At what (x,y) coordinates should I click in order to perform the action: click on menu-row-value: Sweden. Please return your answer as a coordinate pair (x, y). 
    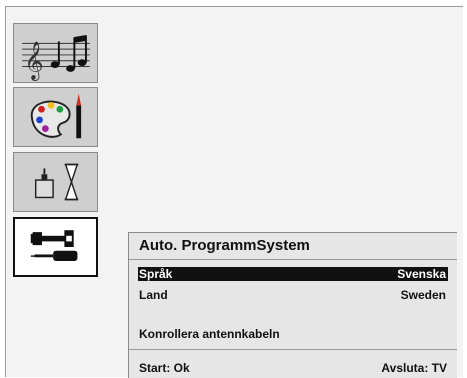
    Looking at the image, I should click on (423, 295).